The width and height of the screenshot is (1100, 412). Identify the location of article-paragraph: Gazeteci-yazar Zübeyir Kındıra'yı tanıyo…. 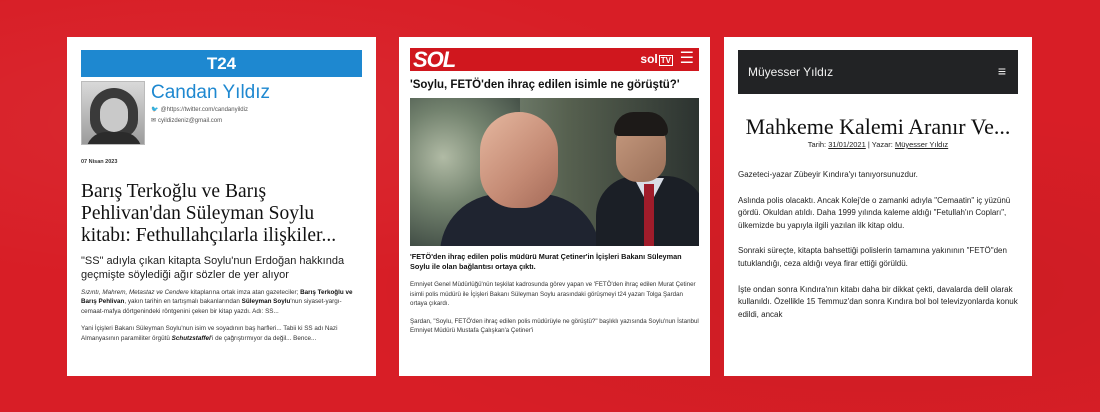
(828, 174).